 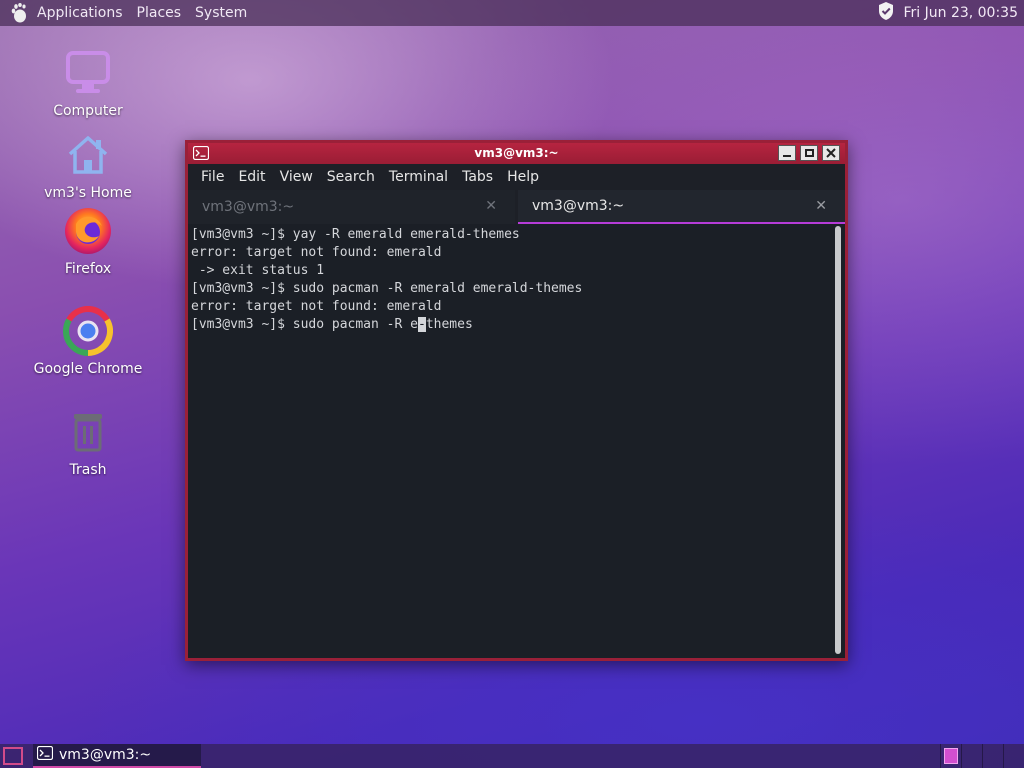 I want to click on close-icon, so click(x=831, y=153).